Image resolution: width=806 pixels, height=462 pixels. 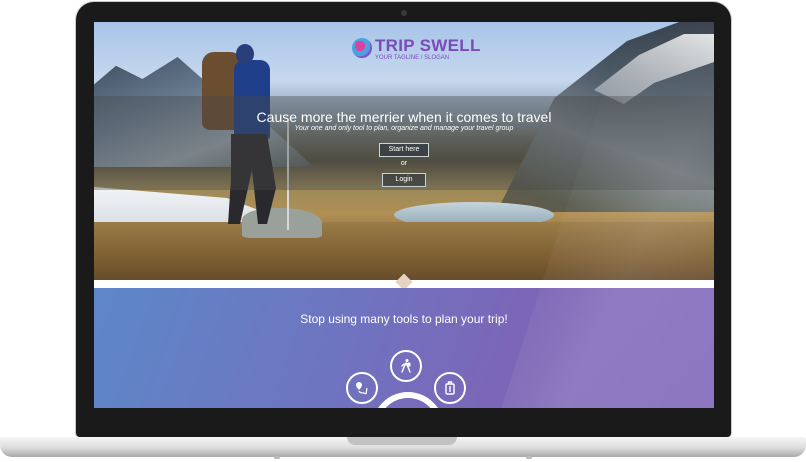 What do you see at coordinates (428, 45) in the screenshot?
I see `logo-title: TRIP SWELL` at bounding box center [428, 45].